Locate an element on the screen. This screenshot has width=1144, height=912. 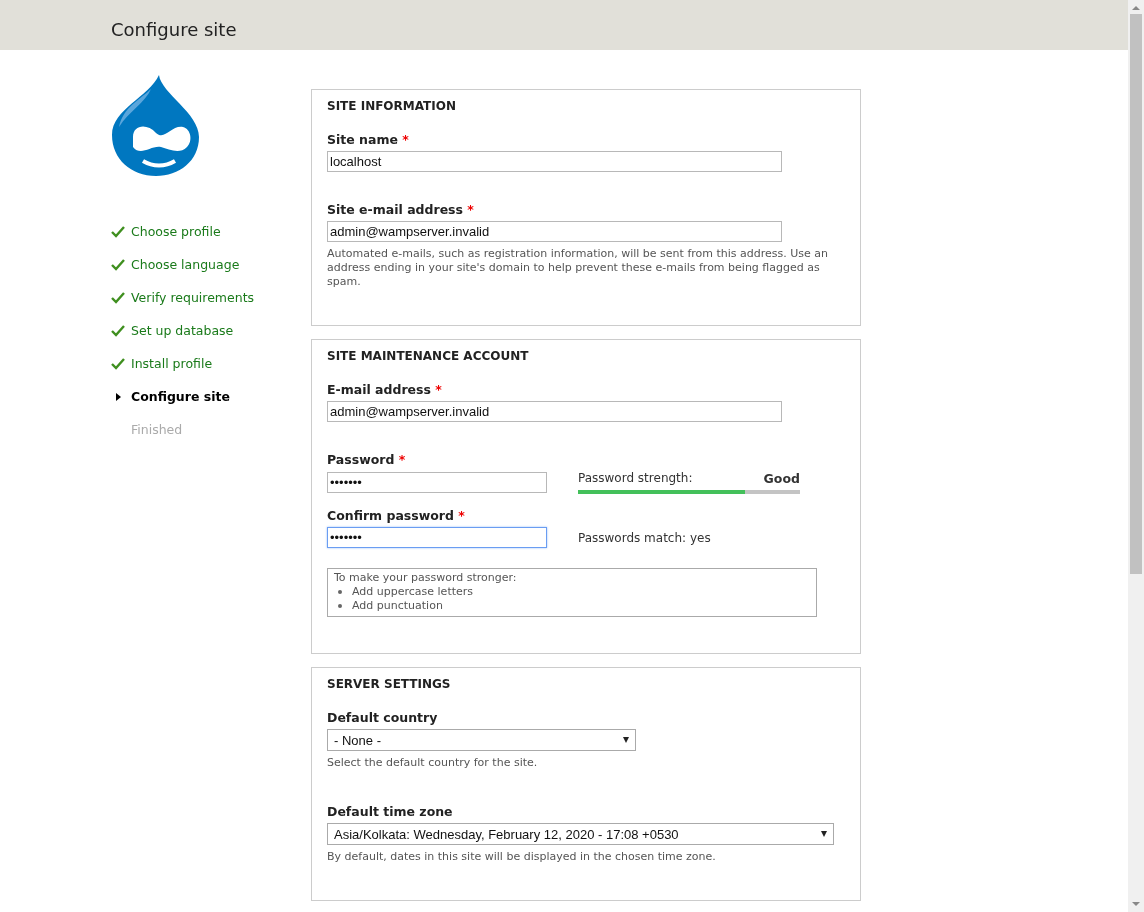
field-label: Password * is located at coordinates (366, 460).